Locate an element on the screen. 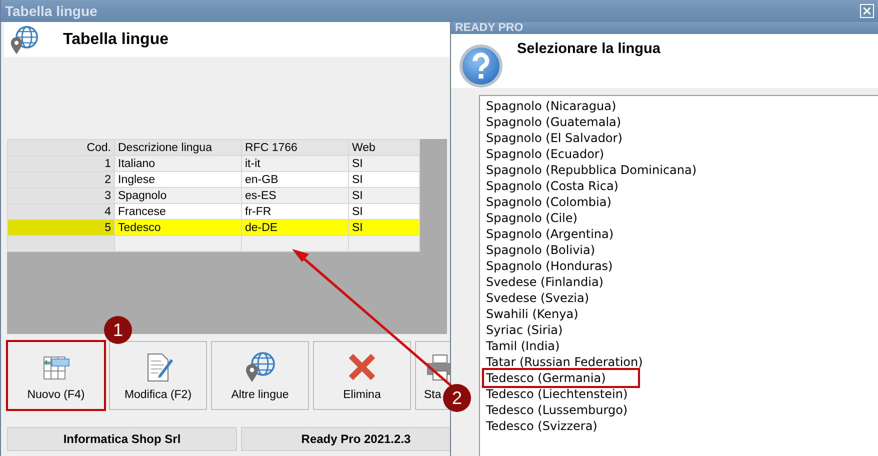 The height and width of the screenshot is (456, 878). list-item: Tedesco (Svizzera) is located at coordinates (542, 426).